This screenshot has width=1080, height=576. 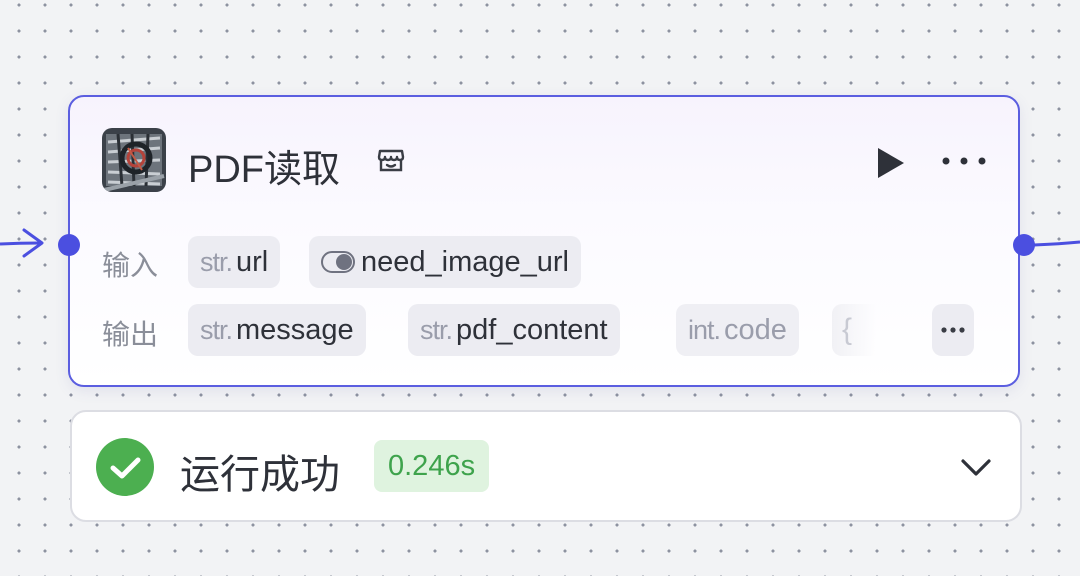 I want to click on input-param-url: str. url, so click(x=234, y=262).